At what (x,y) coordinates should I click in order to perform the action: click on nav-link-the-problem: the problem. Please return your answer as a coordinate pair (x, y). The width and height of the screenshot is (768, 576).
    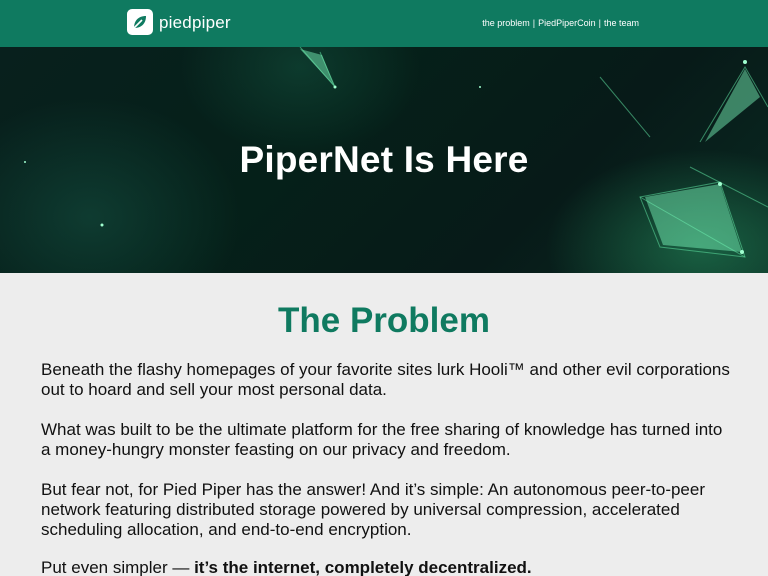
    Looking at the image, I should click on (506, 23).